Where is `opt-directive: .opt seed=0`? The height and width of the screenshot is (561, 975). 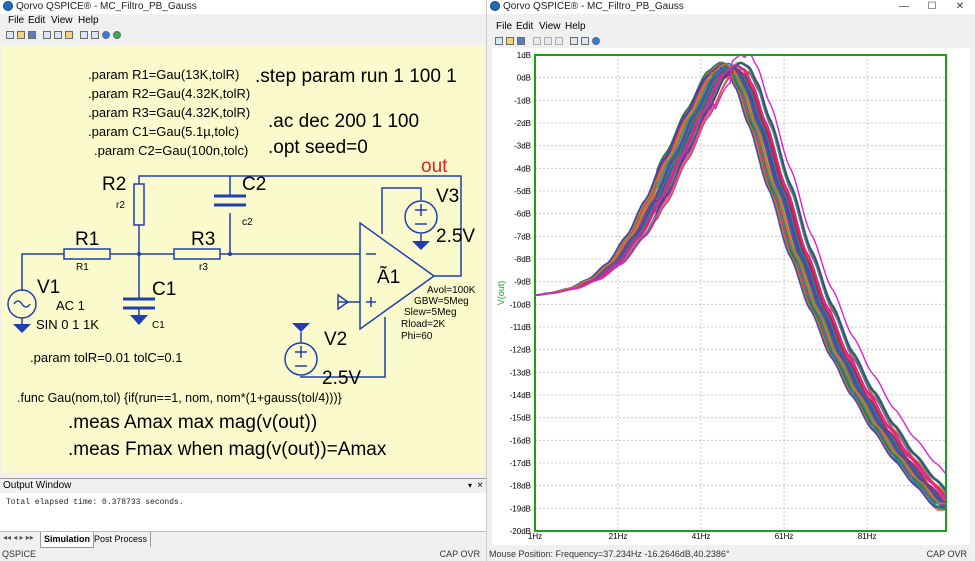 opt-directive: .opt seed=0 is located at coordinates (318, 147).